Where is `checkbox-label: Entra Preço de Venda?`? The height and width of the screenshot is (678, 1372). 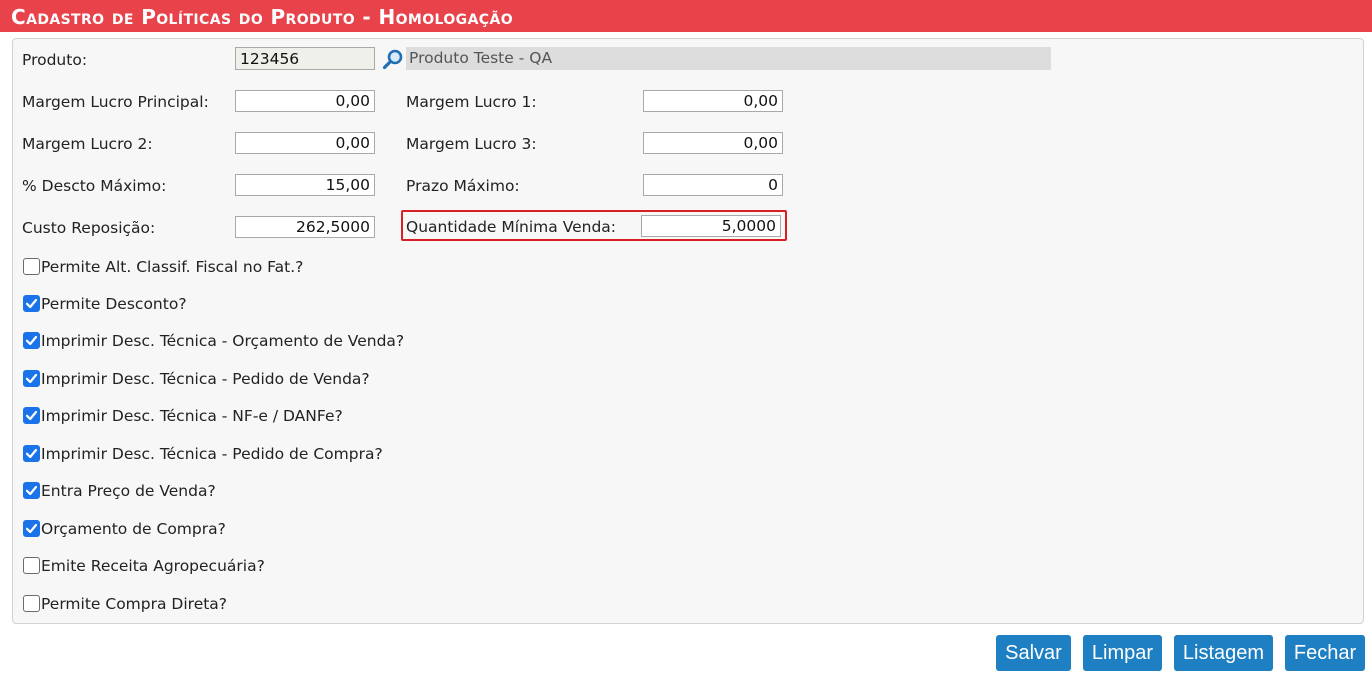
checkbox-label: Entra Preço de Venda? is located at coordinates (128, 491).